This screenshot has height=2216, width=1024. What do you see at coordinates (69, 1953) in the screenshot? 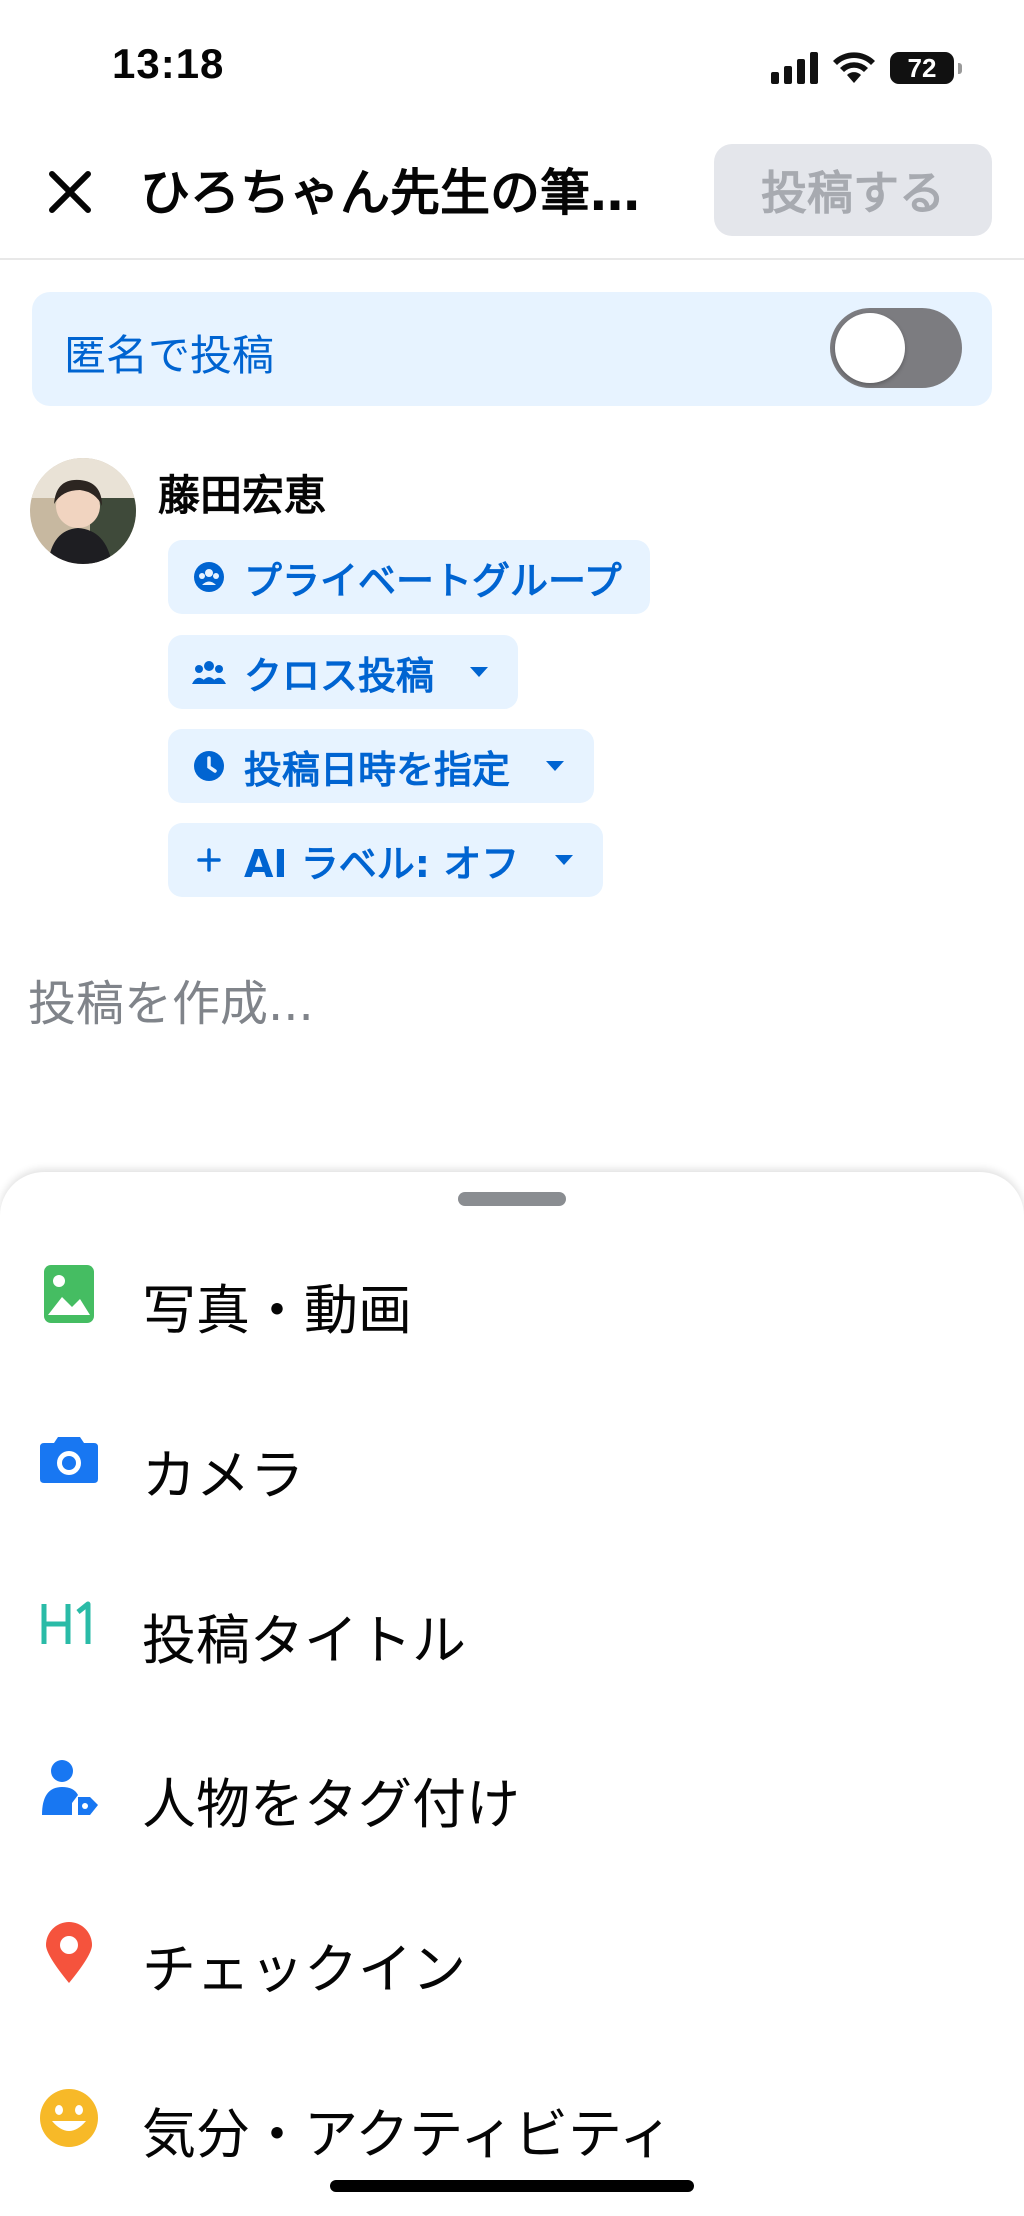
I see `location-pin-icon` at bounding box center [69, 1953].